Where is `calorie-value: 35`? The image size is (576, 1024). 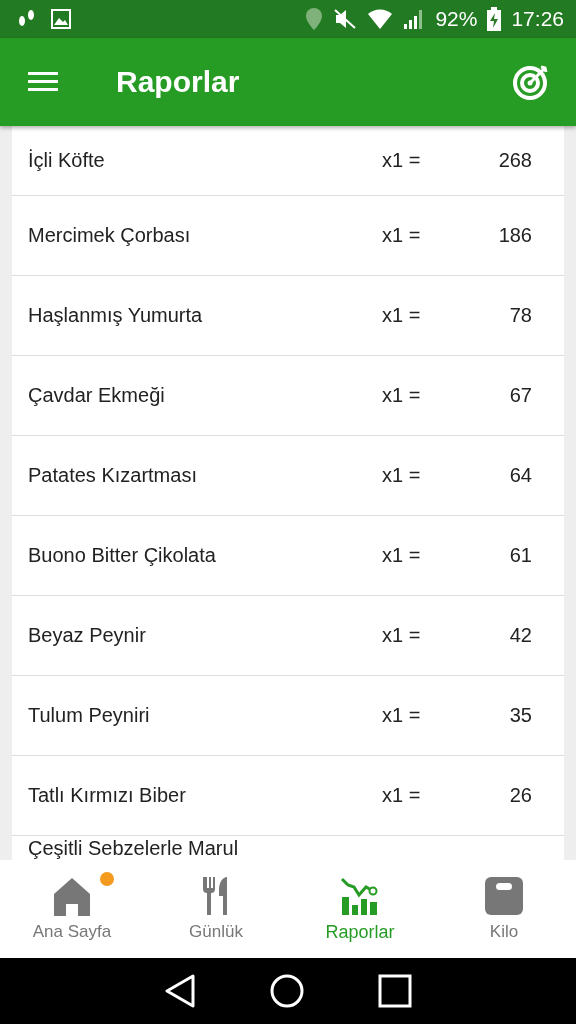
calorie-value: 35 is located at coordinates (520, 715).